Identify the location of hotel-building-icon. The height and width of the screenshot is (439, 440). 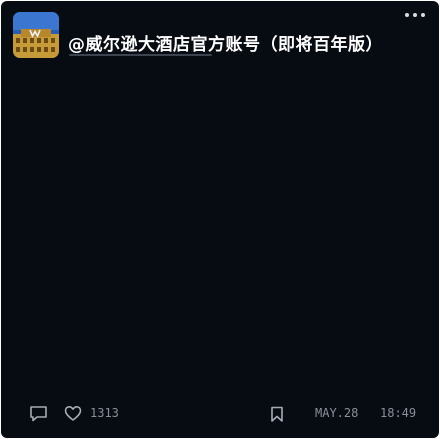
(36, 35).